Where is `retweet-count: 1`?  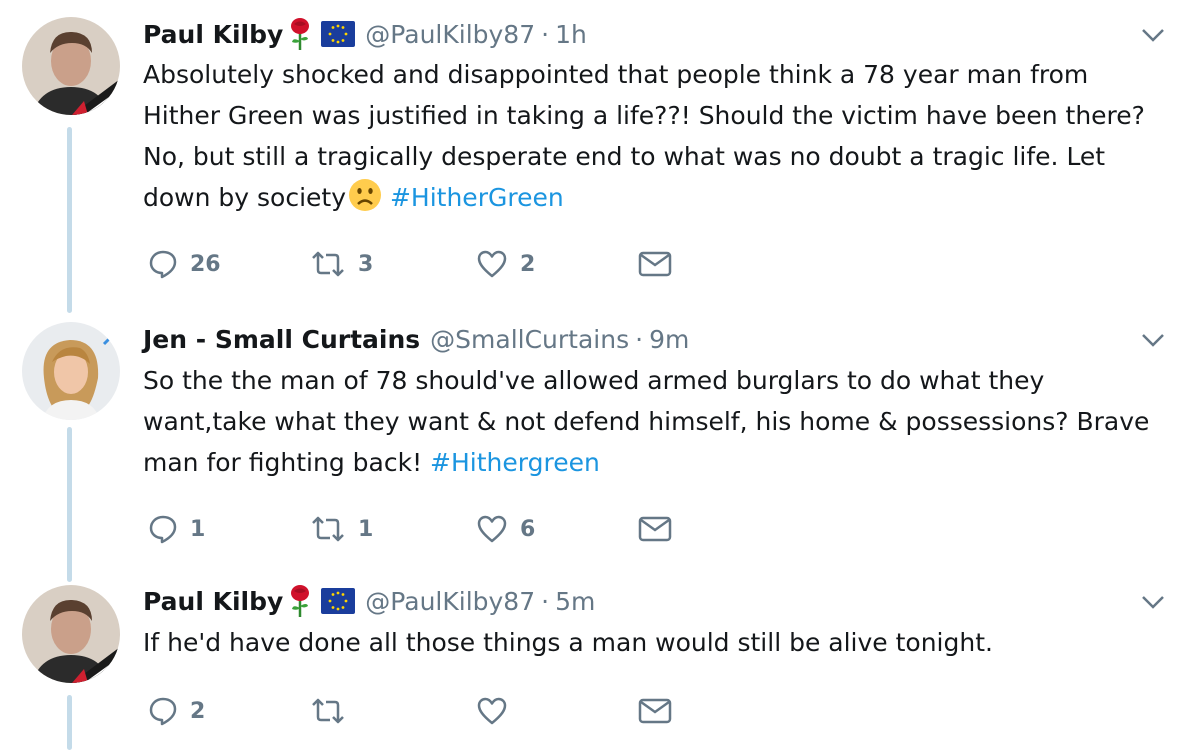 retweet-count: 1 is located at coordinates (366, 529).